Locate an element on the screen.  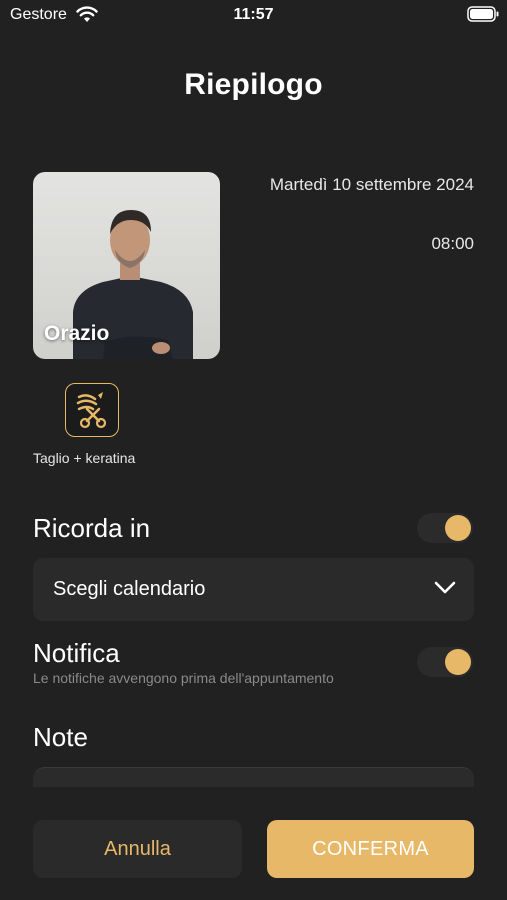
page-title: Riepilogo is located at coordinates (253, 84).